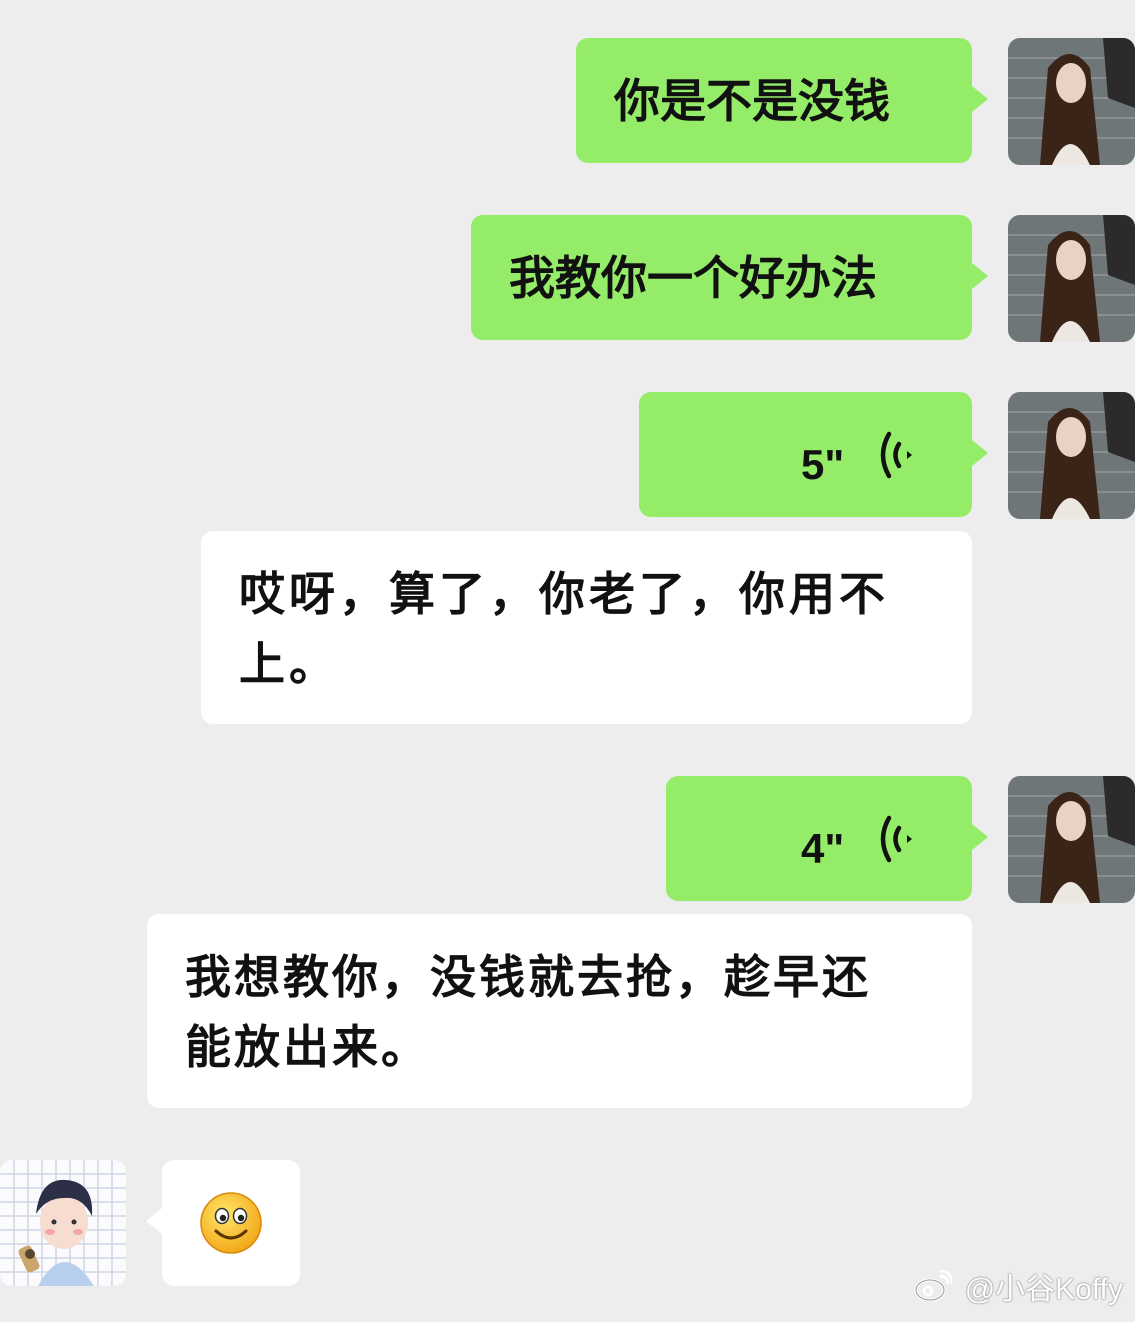  I want to click on message-text: 我教你一个好办法, so click(693, 278).